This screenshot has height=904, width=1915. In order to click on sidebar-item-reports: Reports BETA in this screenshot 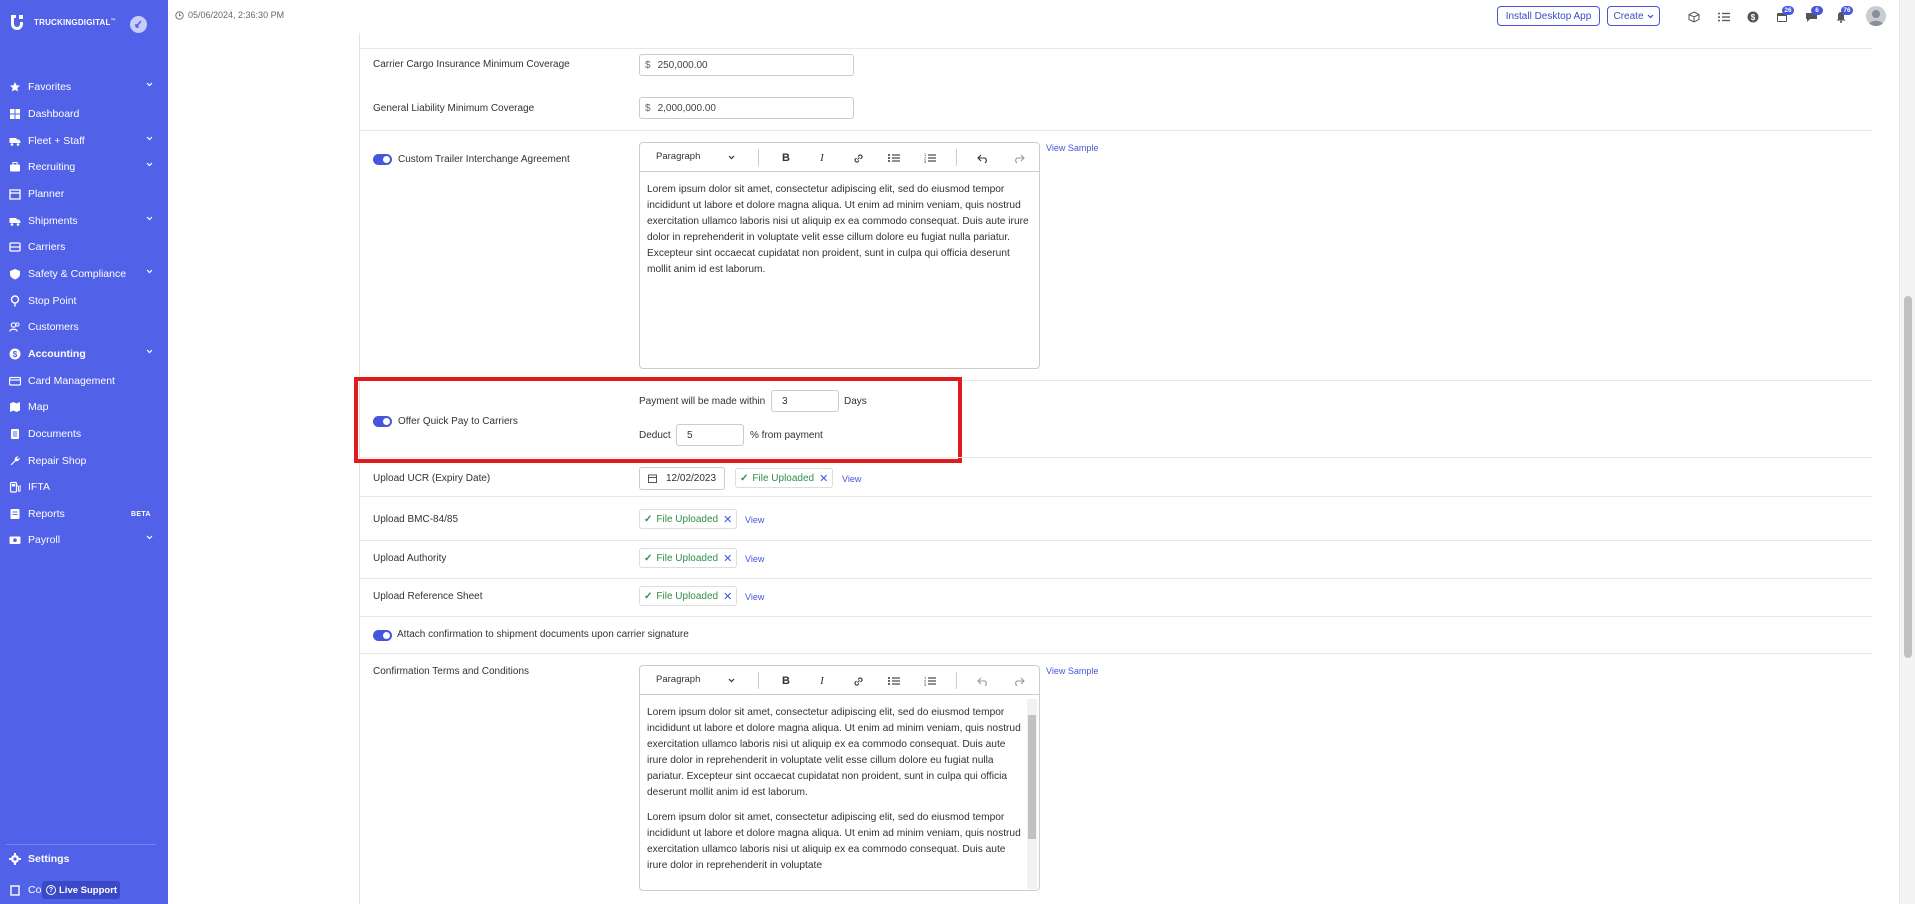, I will do `click(84, 514)`.